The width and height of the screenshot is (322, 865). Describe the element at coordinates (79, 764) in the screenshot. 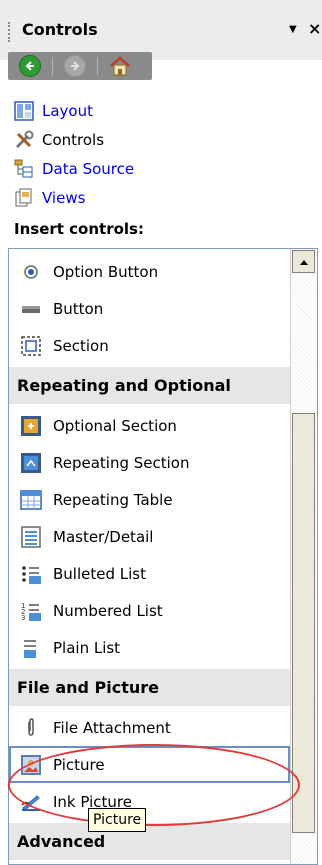

I see `list-item-label: Picture` at that location.